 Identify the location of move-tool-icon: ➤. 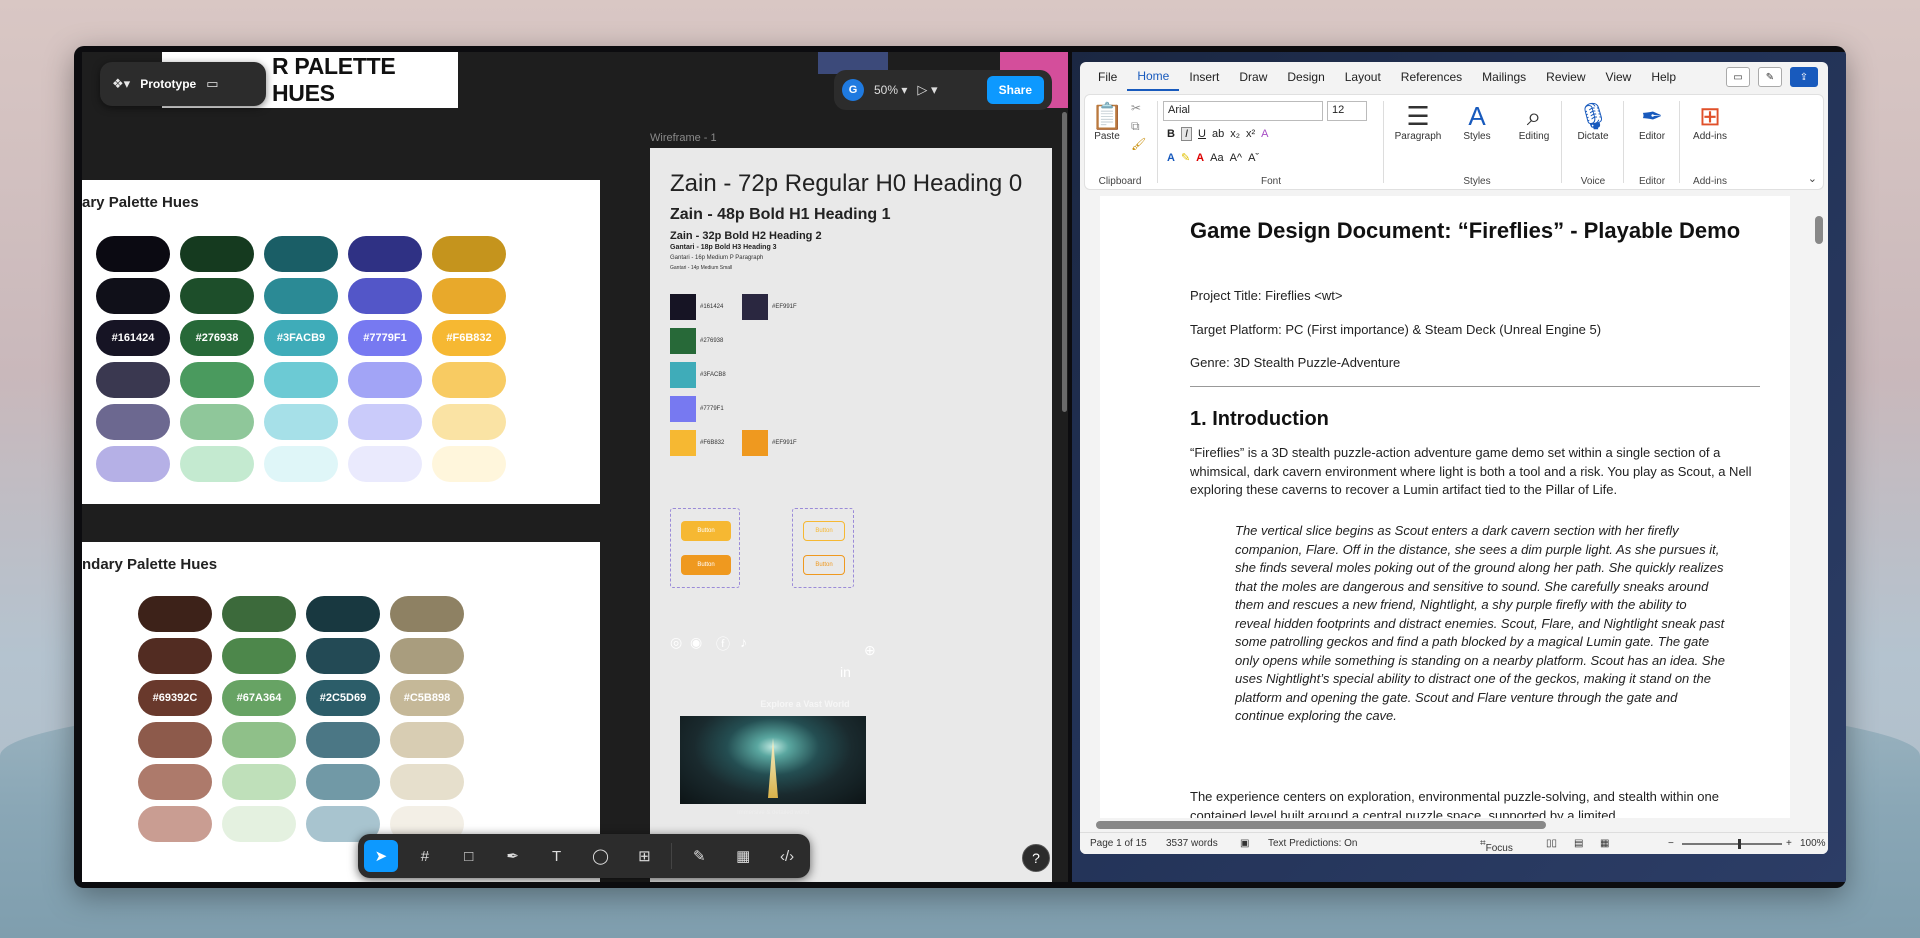
(381, 856).